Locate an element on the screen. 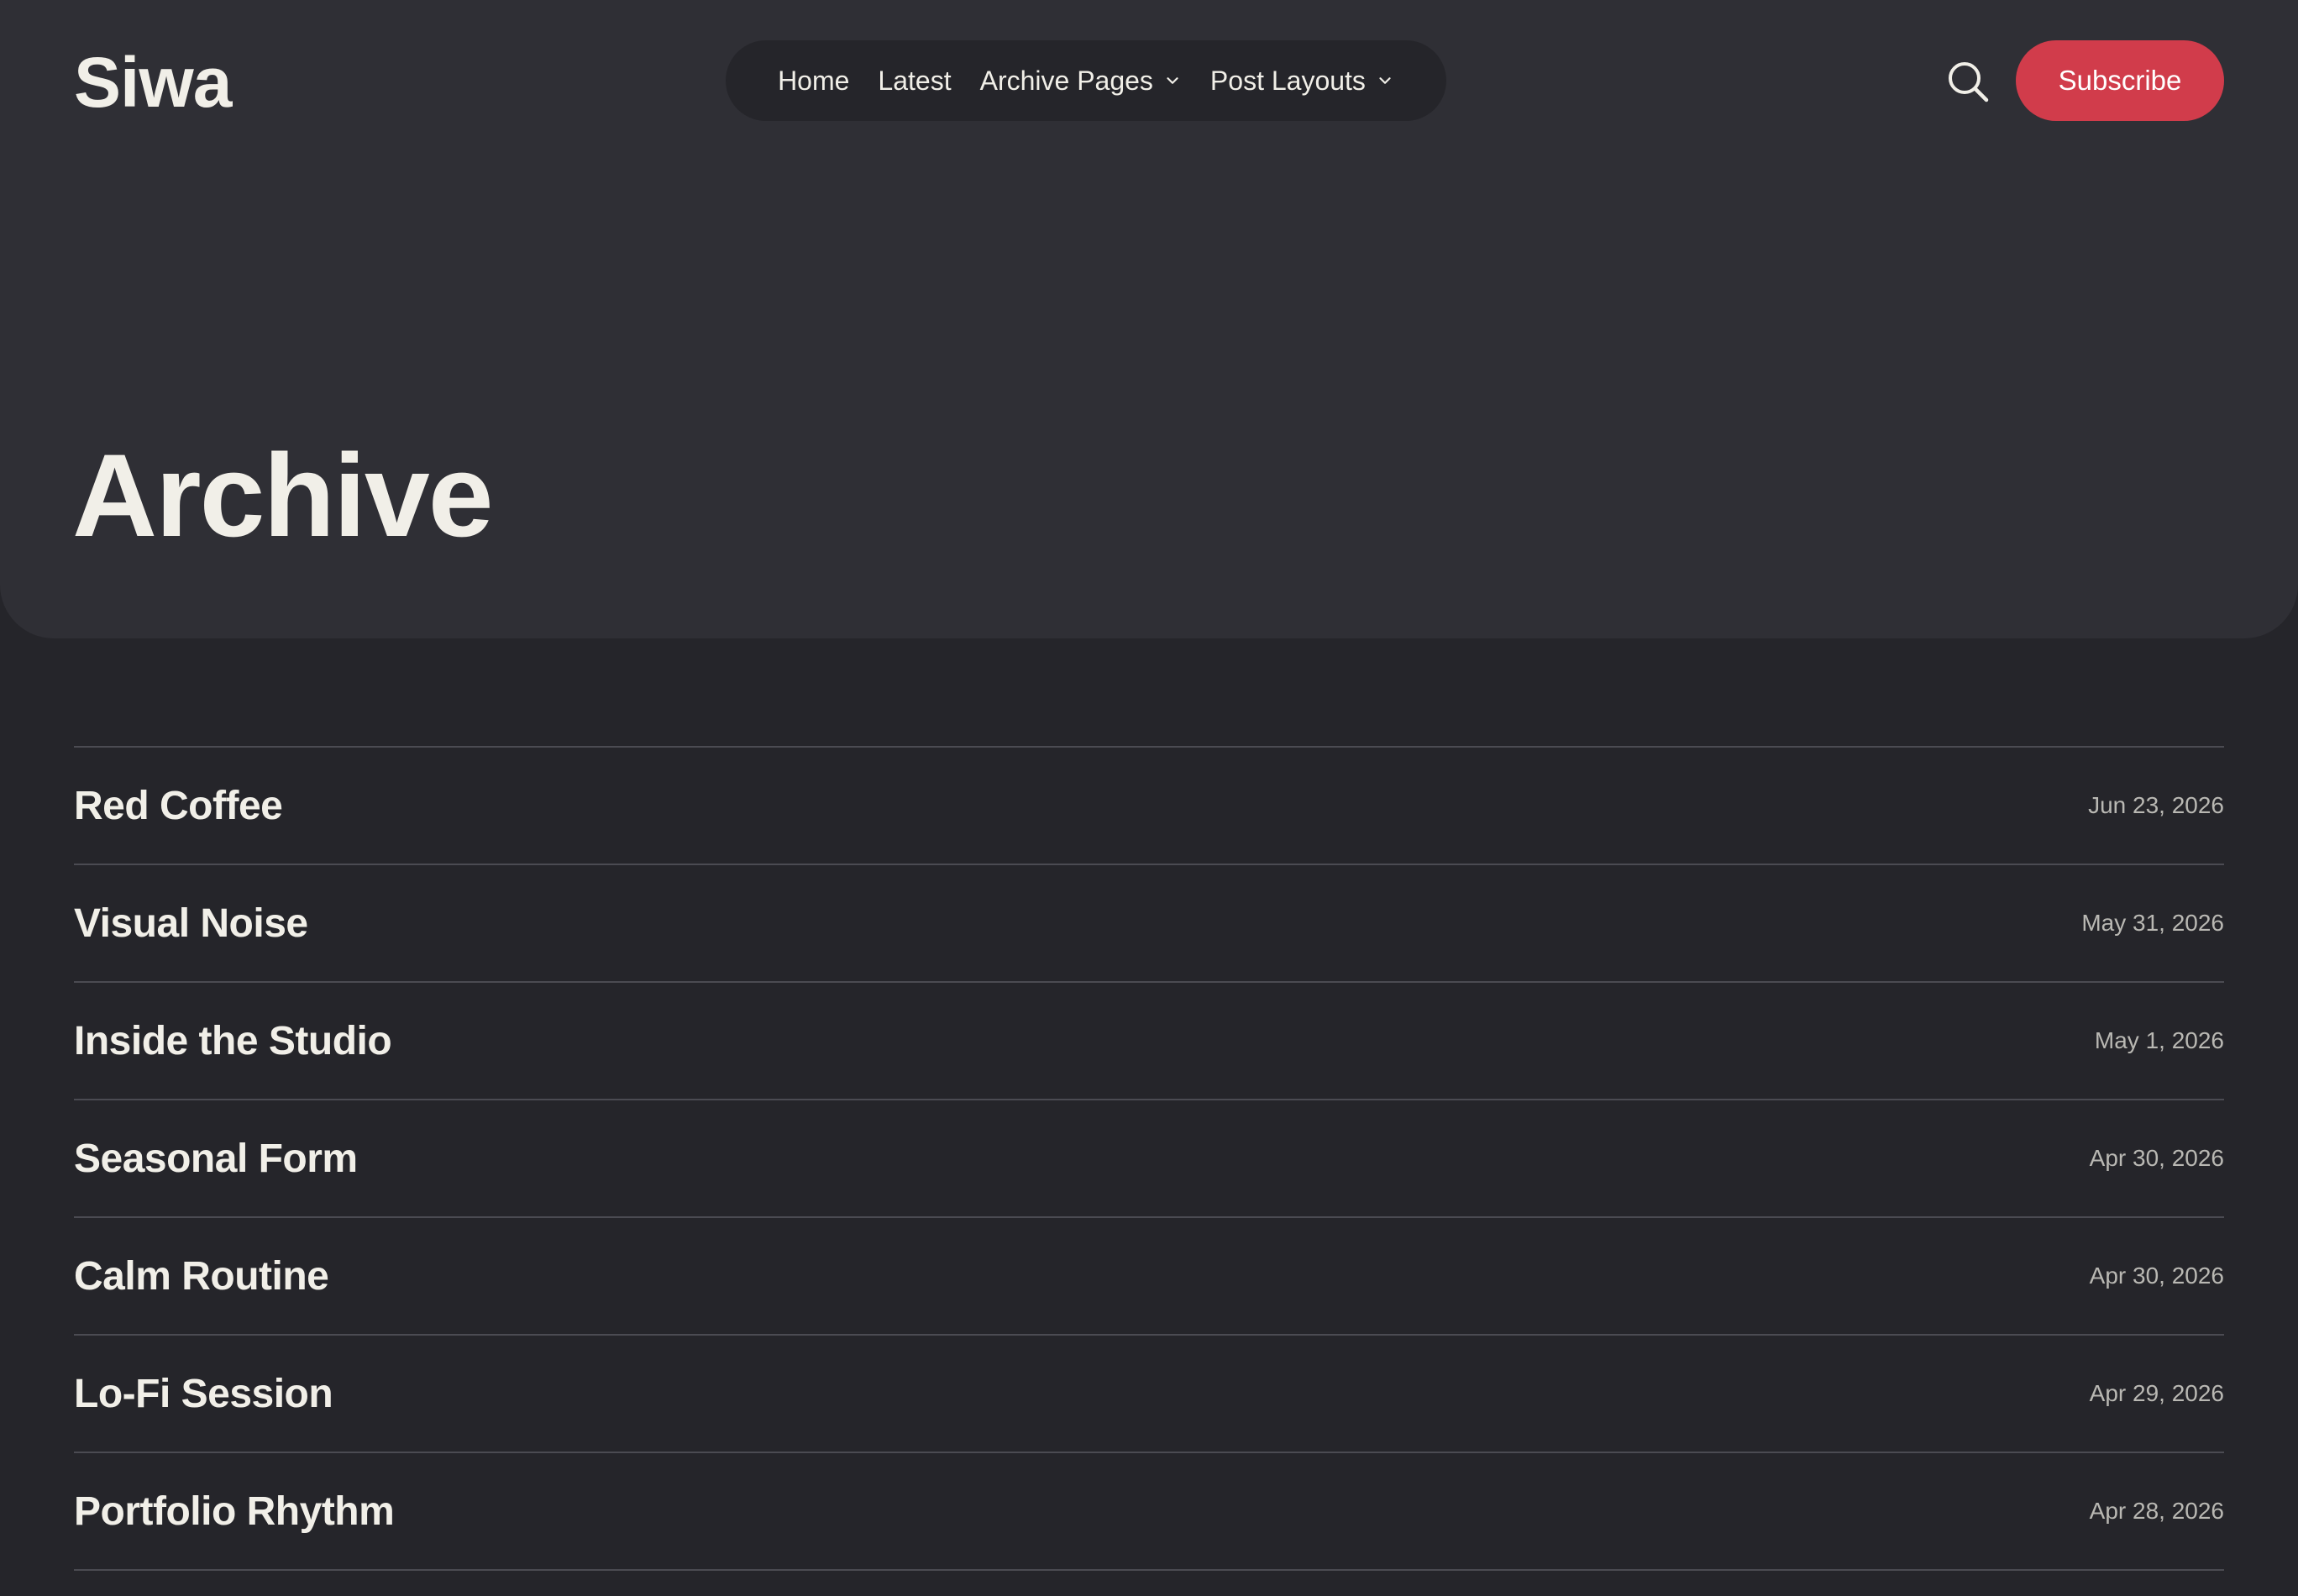  post-title: Portfolio Rhythm is located at coordinates (234, 1511).